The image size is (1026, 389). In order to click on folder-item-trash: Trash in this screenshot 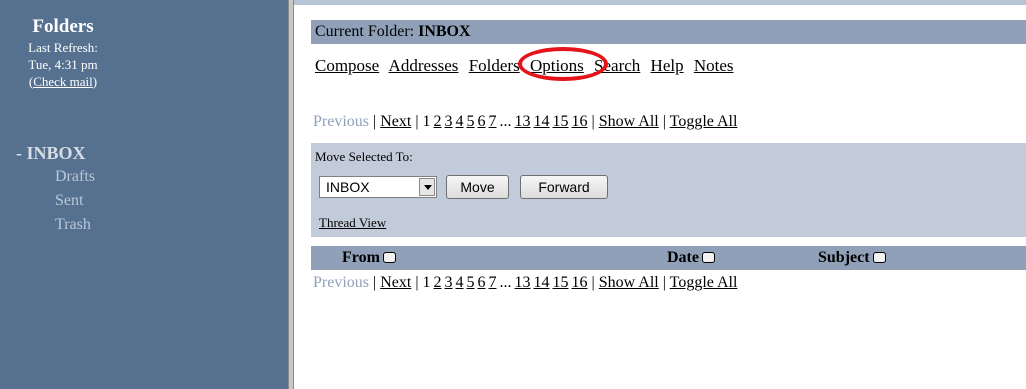, I will do `click(55, 225)`.